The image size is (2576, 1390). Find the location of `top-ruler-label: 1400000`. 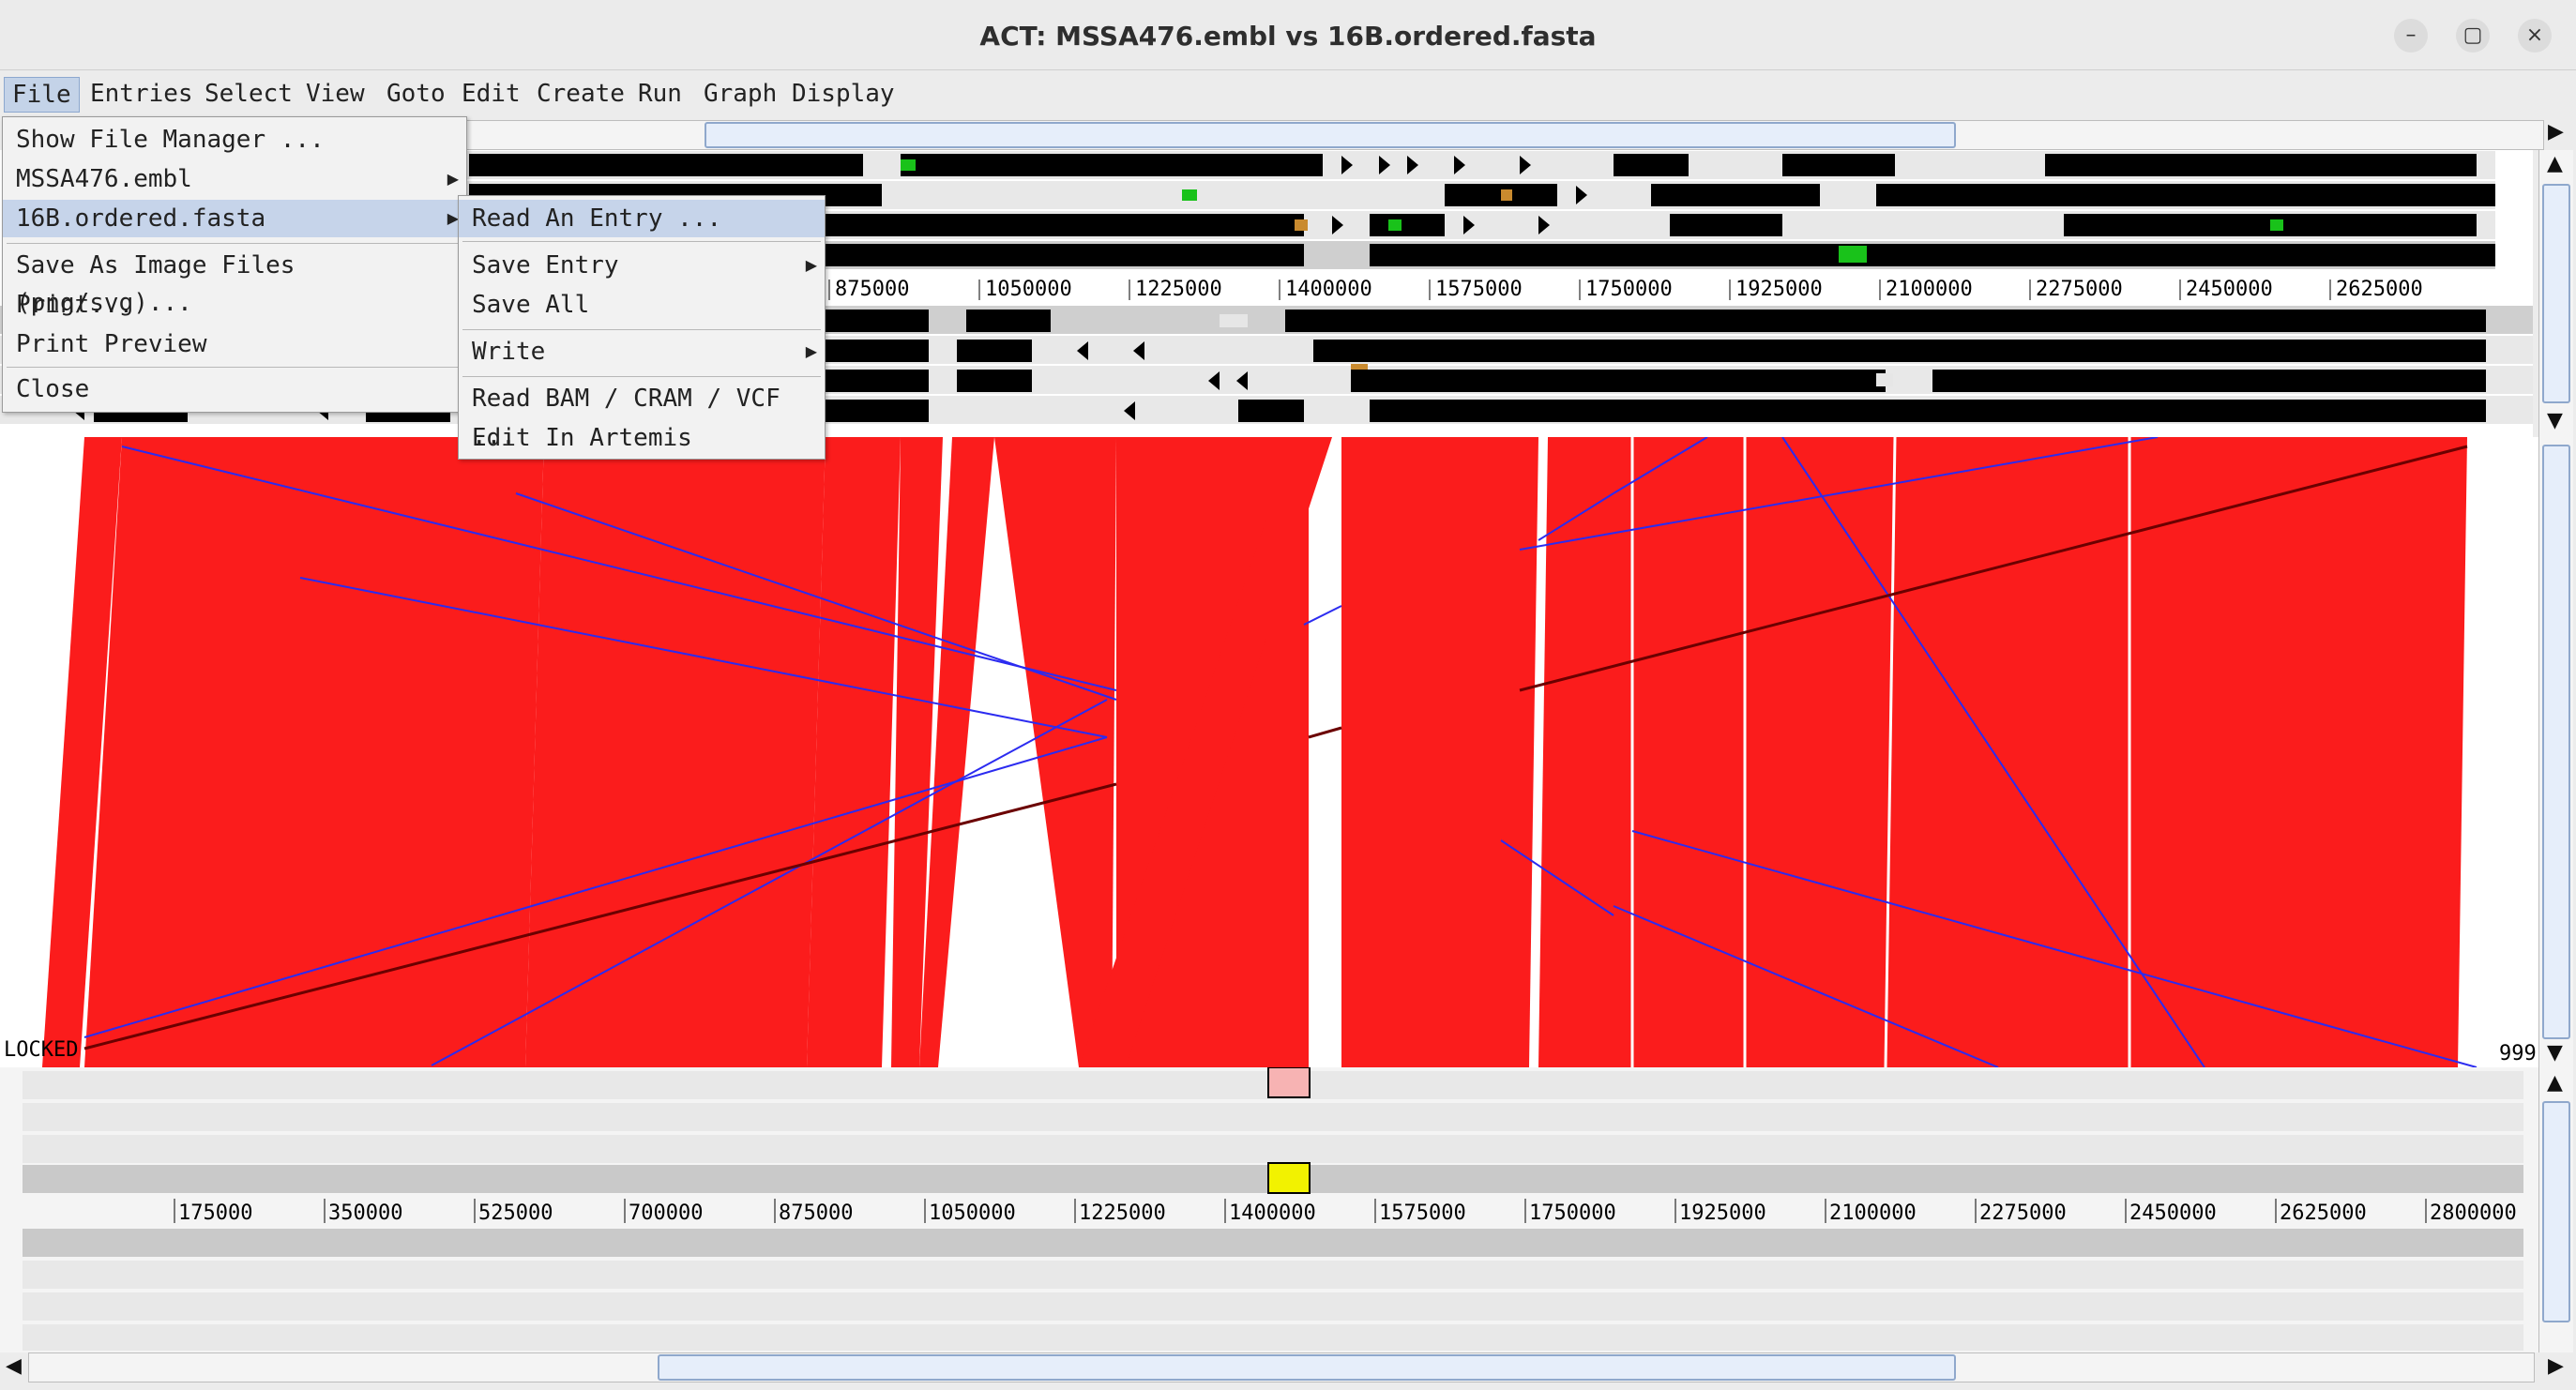

top-ruler-label: 1400000 is located at coordinates (1328, 289).